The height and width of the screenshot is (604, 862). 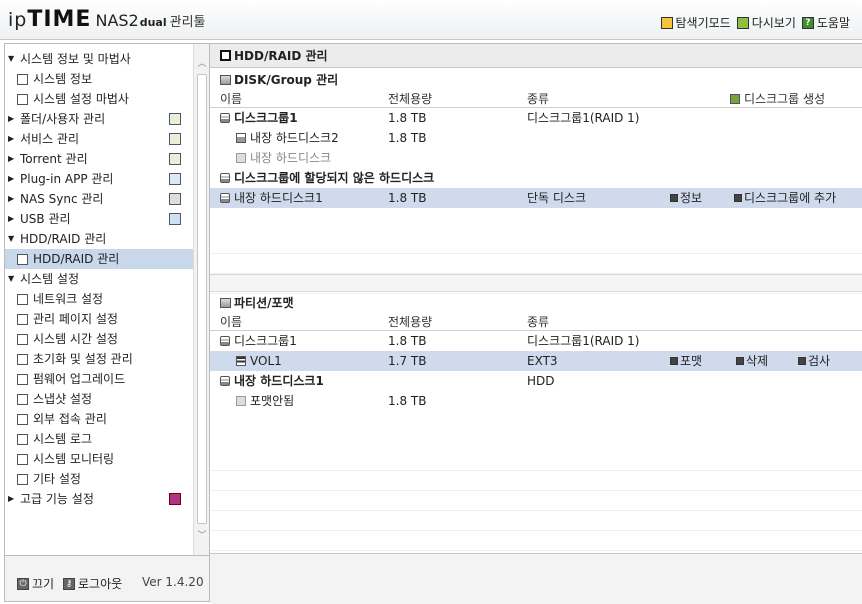 I want to click on menu-admin-page-settings: 관리 페이지 설정, so click(x=99, y=319).